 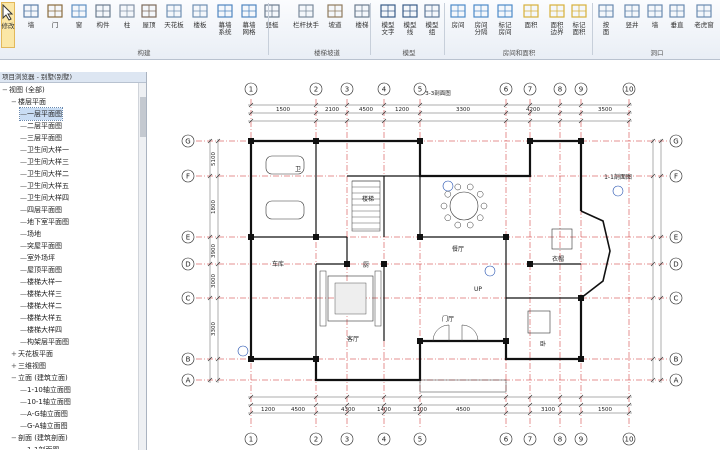 What do you see at coordinates (41, 282) in the screenshot?
I see `tree-item: —楼梯大样一` at bounding box center [41, 282].